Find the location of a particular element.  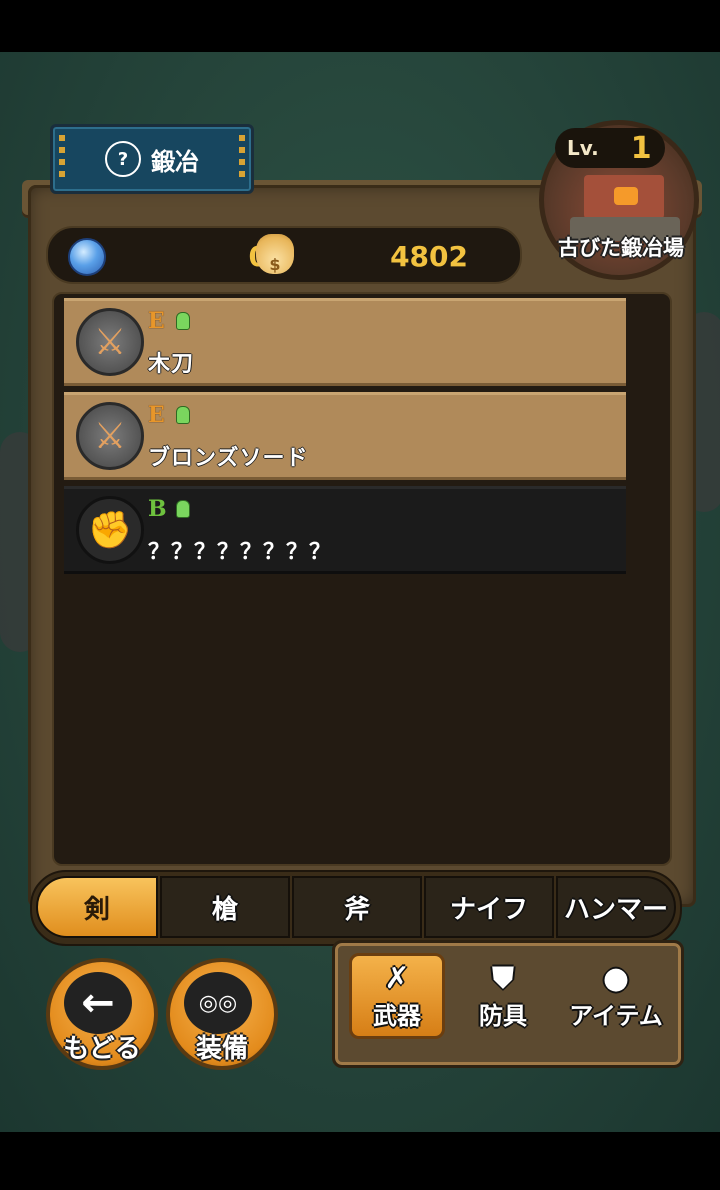

item-name: ブロンズソード is located at coordinates (228, 458).